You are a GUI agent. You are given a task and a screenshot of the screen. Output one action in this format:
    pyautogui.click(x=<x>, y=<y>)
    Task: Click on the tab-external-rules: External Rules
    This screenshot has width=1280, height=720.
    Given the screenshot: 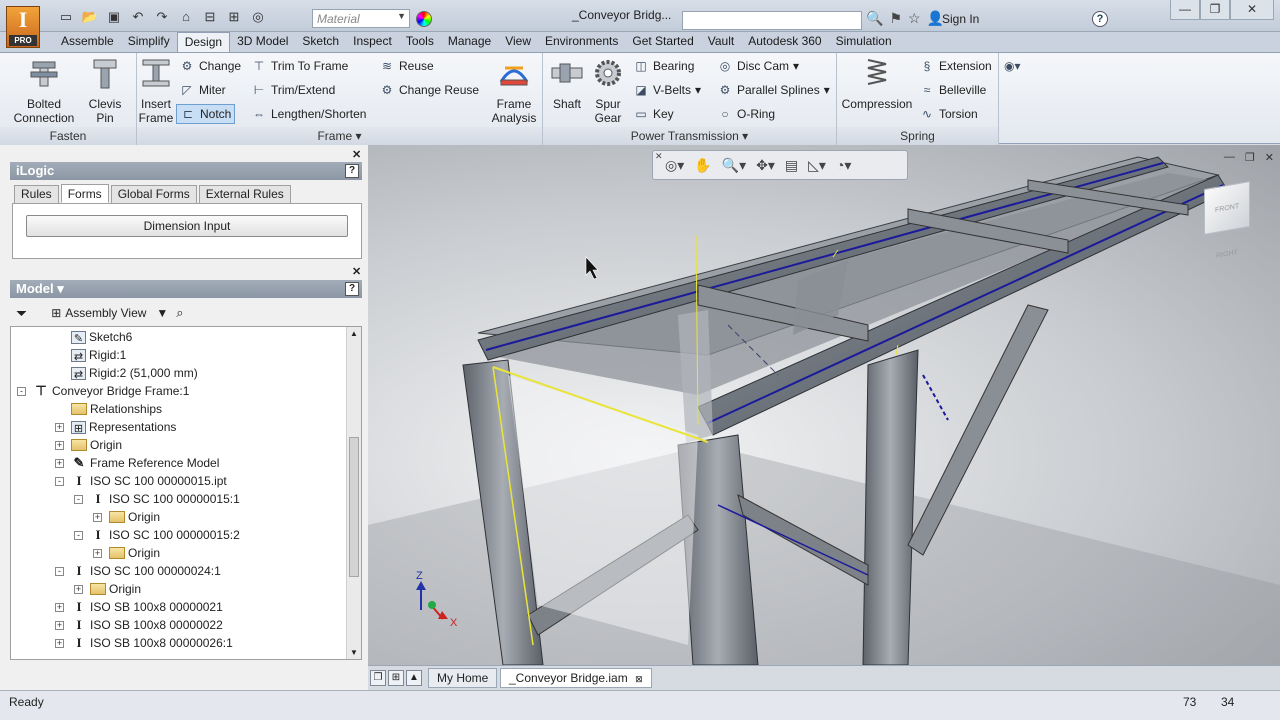 What is the action you would take?
    pyautogui.click(x=244, y=194)
    